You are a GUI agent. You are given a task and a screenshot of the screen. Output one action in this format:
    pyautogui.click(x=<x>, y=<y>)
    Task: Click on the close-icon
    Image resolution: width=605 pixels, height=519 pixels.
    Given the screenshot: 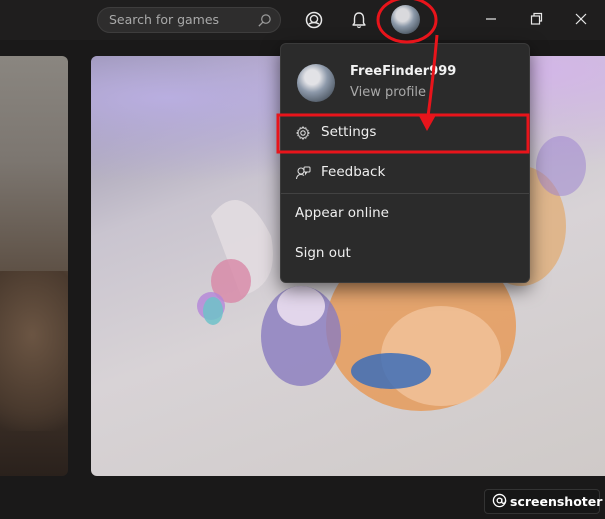 What is the action you would take?
    pyautogui.click(x=581, y=19)
    